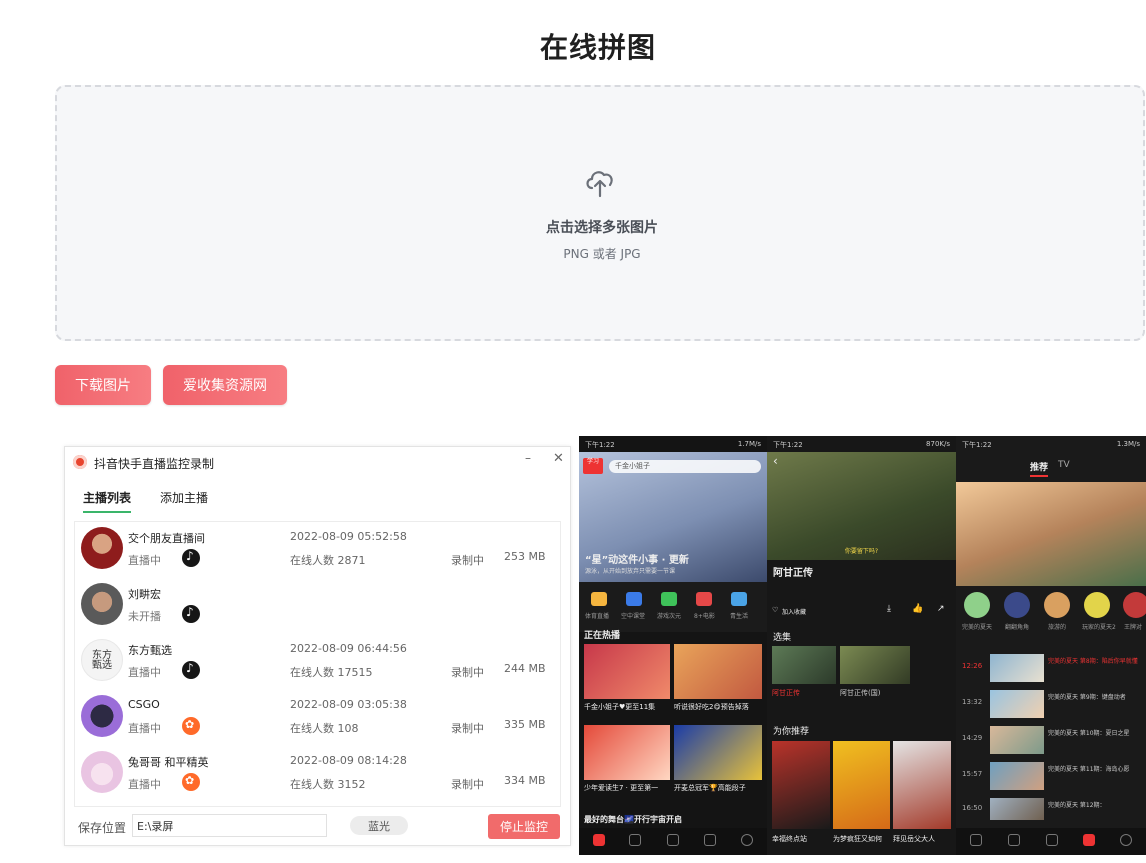  Describe the element at coordinates (685, 466) in the screenshot. I see `search-input: 千金小姐子` at that location.